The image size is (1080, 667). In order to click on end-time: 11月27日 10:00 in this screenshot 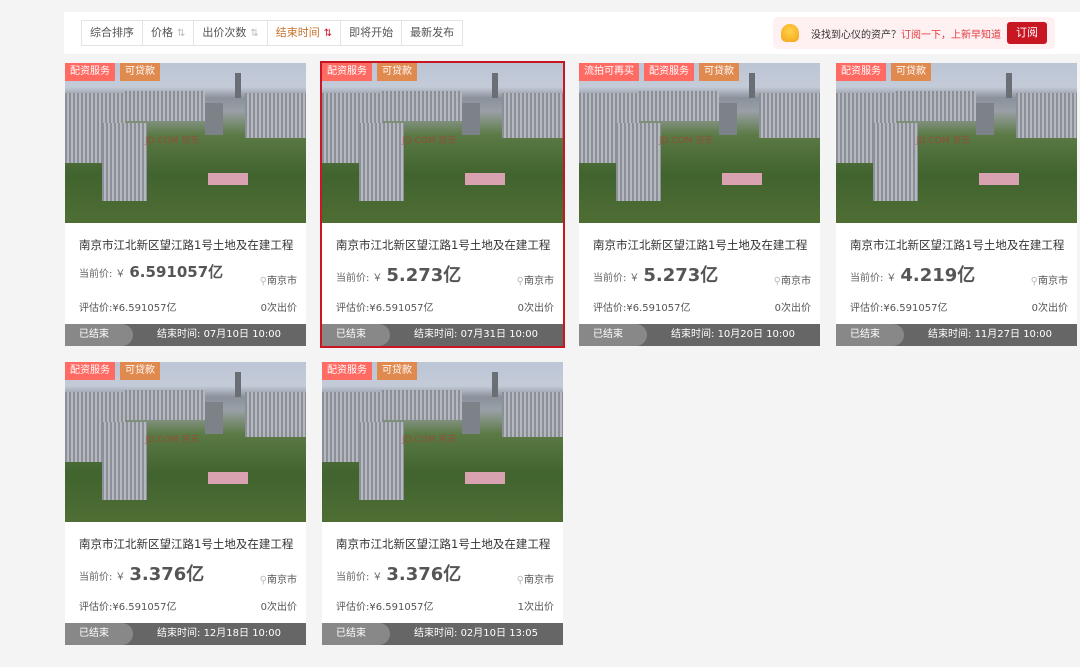, I will do `click(1013, 334)`.